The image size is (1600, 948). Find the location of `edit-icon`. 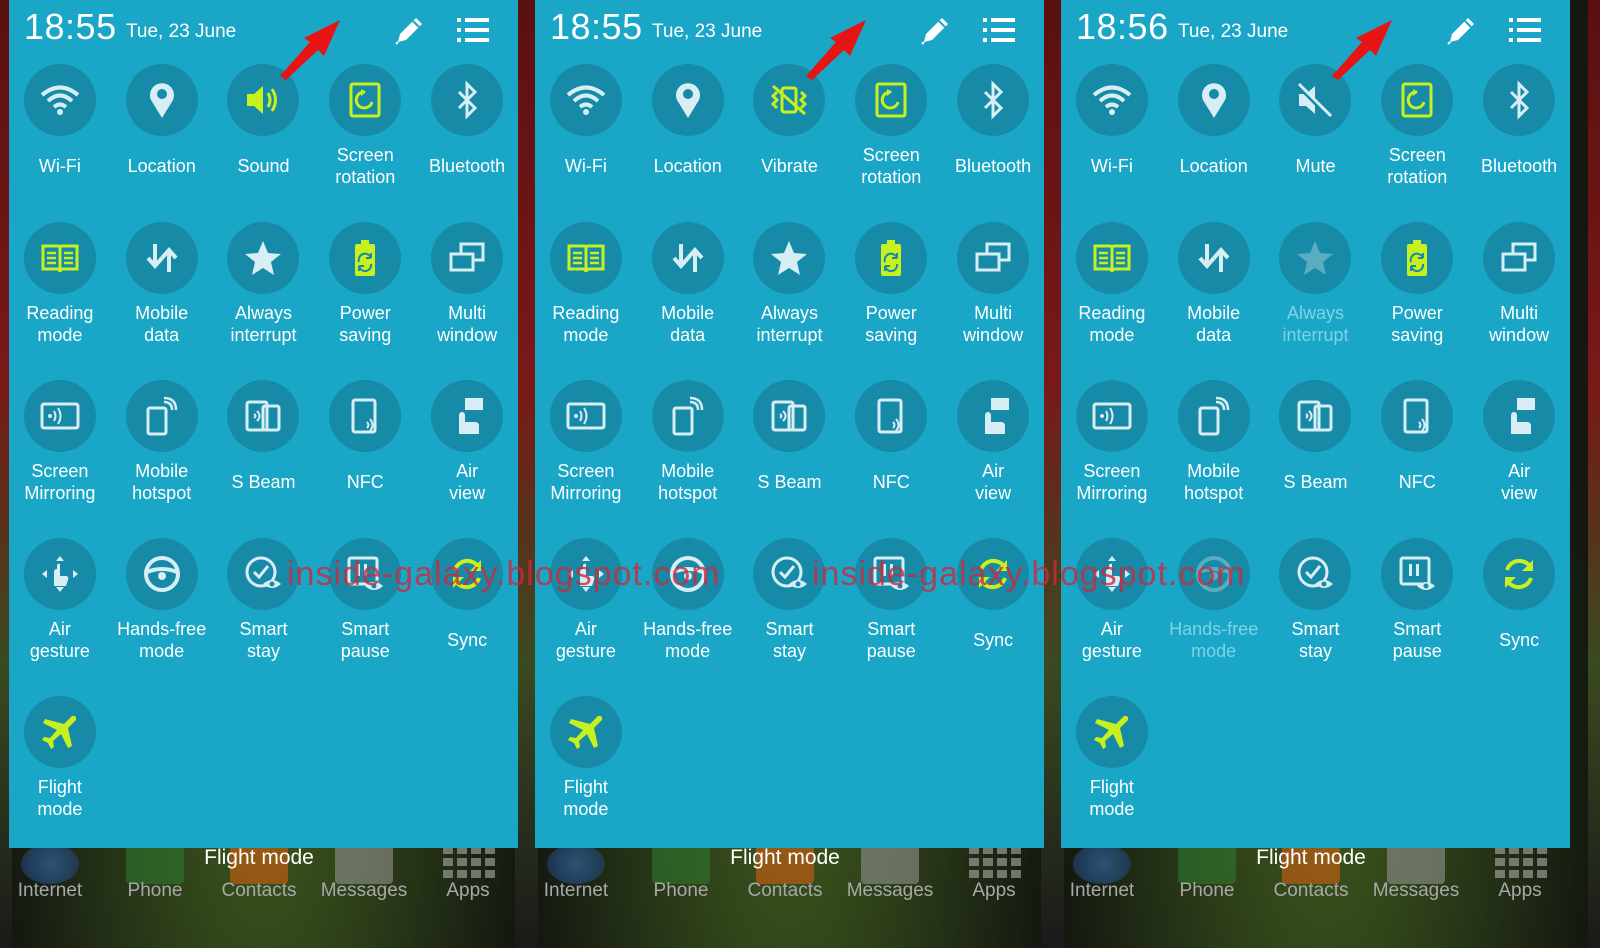

edit-icon is located at coordinates (936, 30).